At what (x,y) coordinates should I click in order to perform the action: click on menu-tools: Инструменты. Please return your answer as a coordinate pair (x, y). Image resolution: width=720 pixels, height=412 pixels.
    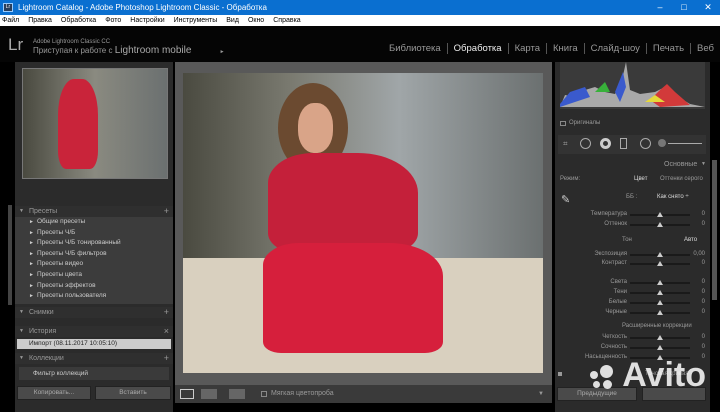
    Looking at the image, I should click on (196, 20).